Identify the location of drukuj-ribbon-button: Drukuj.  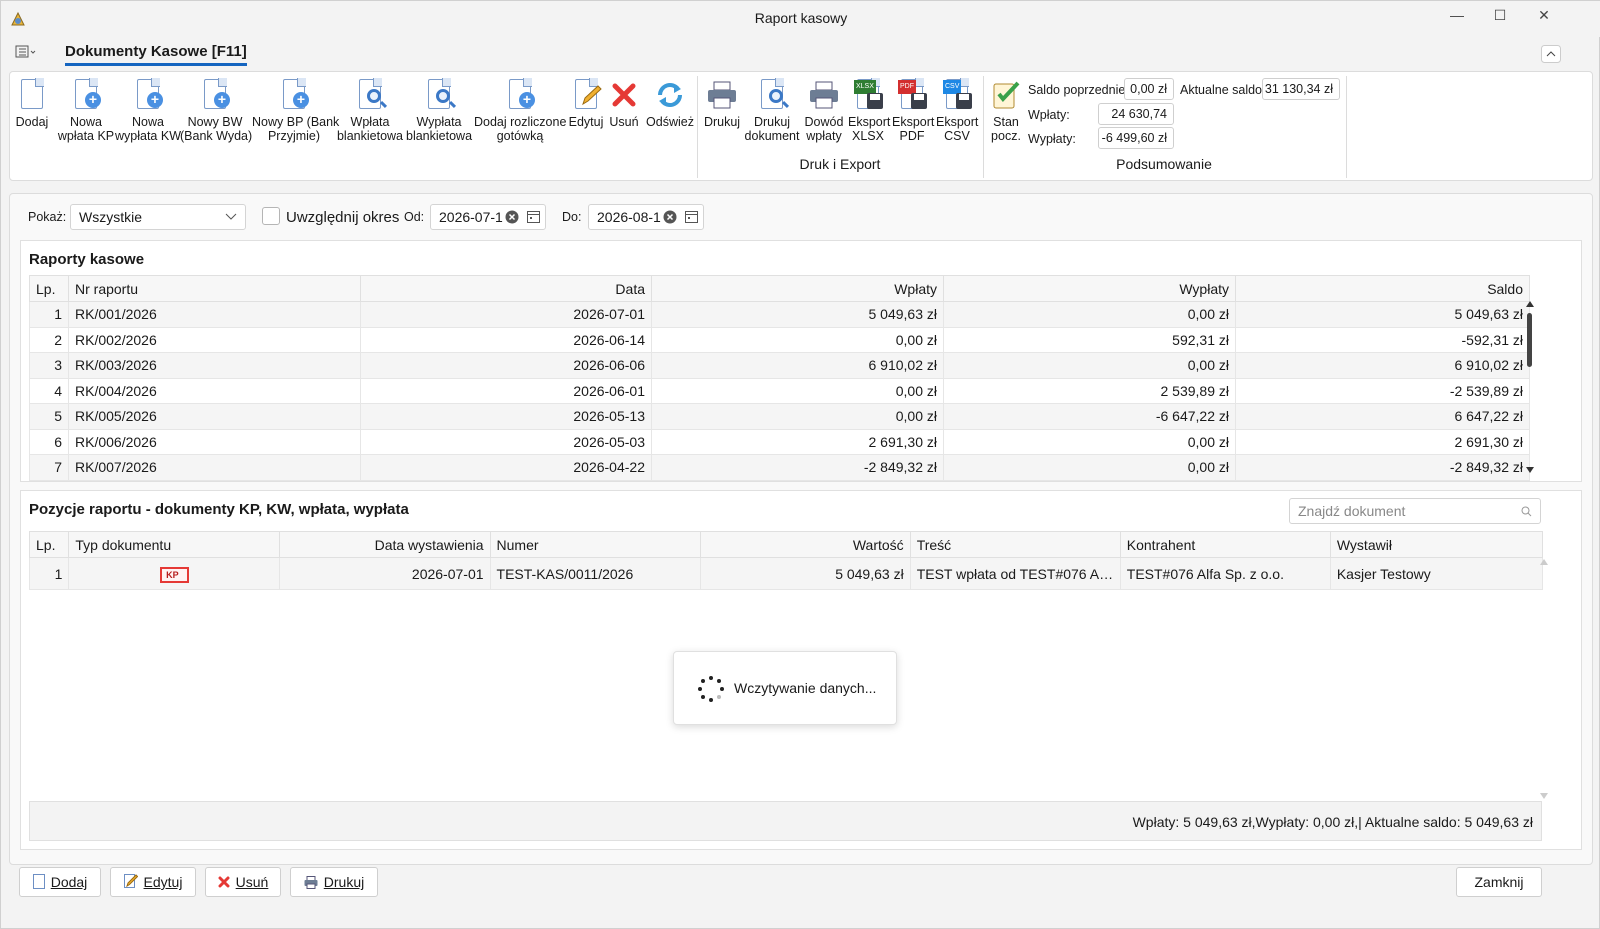
(722, 103).